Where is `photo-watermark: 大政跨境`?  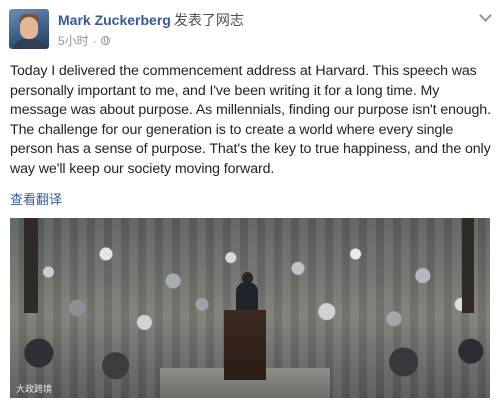
photo-watermark: 大政跨境 is located at coordinates (34, 389).